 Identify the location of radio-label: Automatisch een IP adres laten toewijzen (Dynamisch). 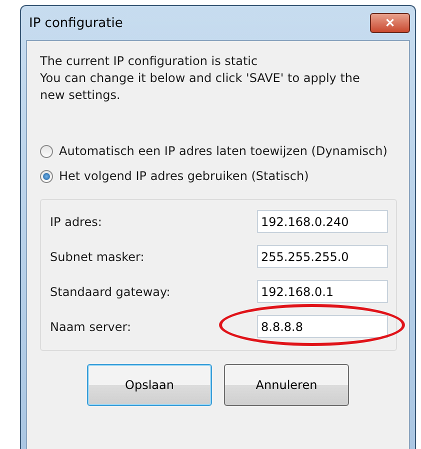
(223, 151).